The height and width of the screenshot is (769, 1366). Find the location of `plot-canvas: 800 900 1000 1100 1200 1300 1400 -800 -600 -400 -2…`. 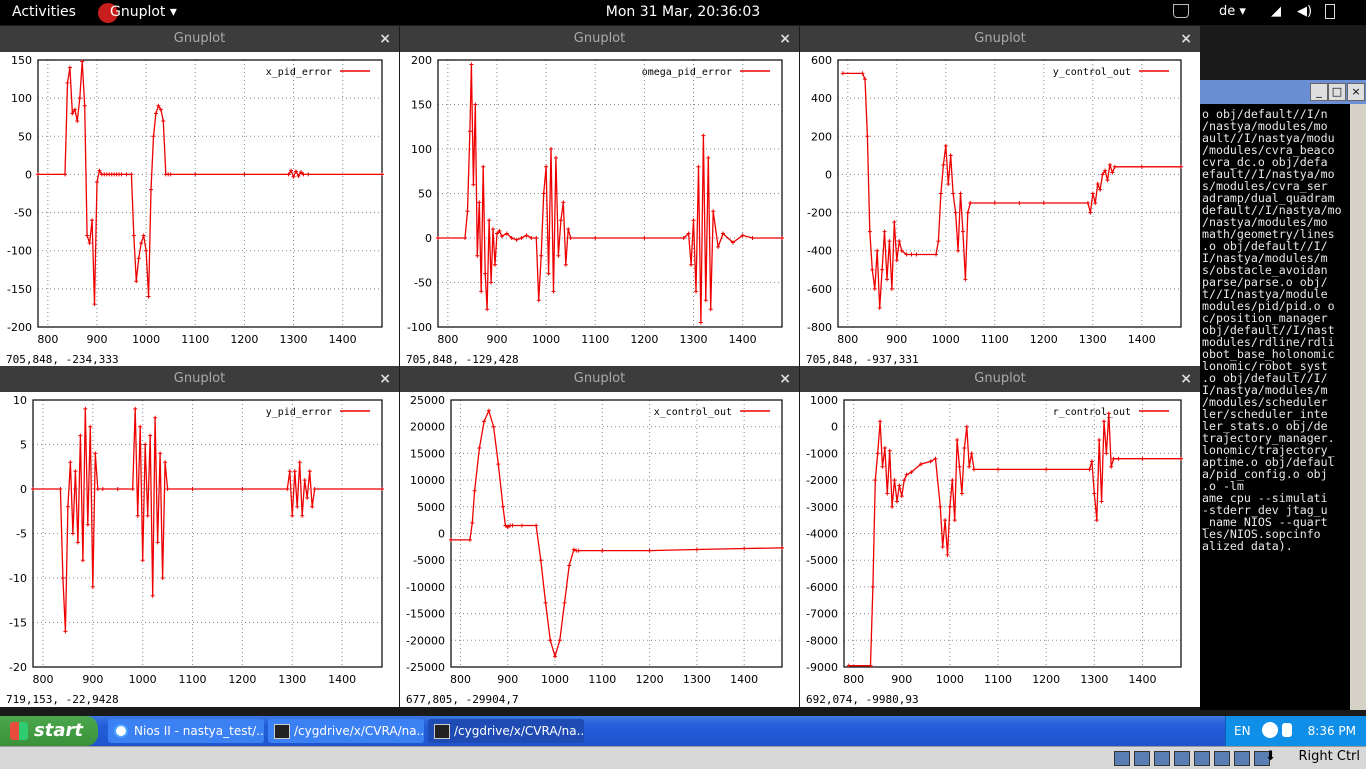

plot-canvas: 800 900 1000 1100 1200 1300 1400 -800 -600 -400 -2… is located at coordinates (1000, 209).